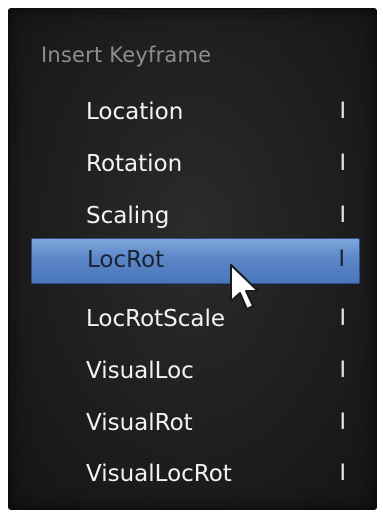 The height and width of the screenshot is (516, 383). I want to click on menu-item-visualloc: VisualLoc I, so click(195, 373).